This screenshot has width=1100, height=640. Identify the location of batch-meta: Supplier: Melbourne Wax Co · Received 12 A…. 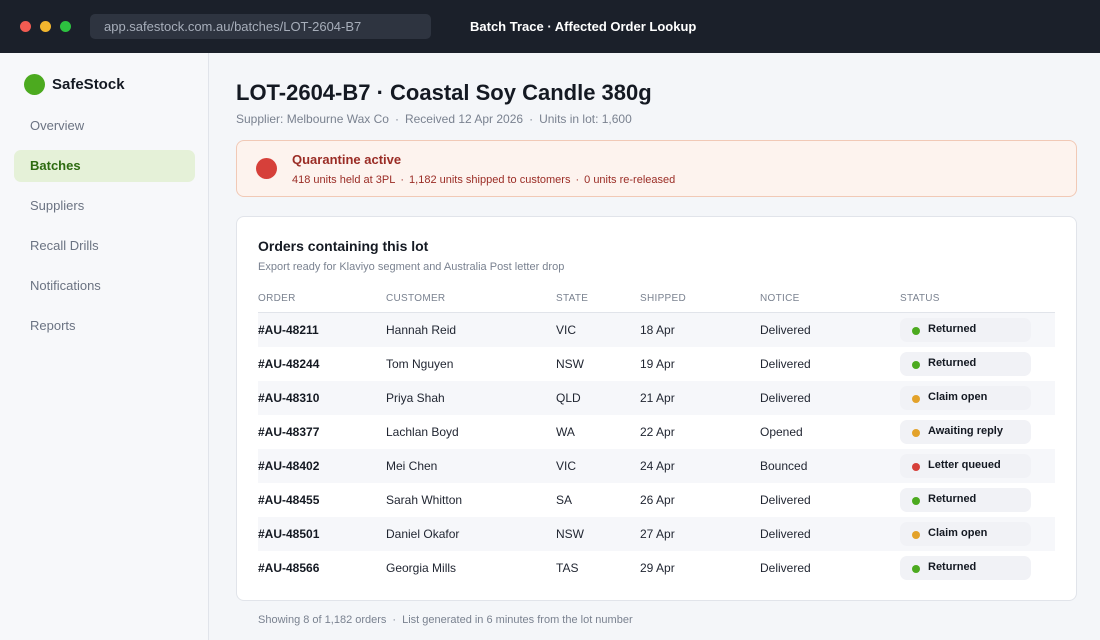
(434, 119).